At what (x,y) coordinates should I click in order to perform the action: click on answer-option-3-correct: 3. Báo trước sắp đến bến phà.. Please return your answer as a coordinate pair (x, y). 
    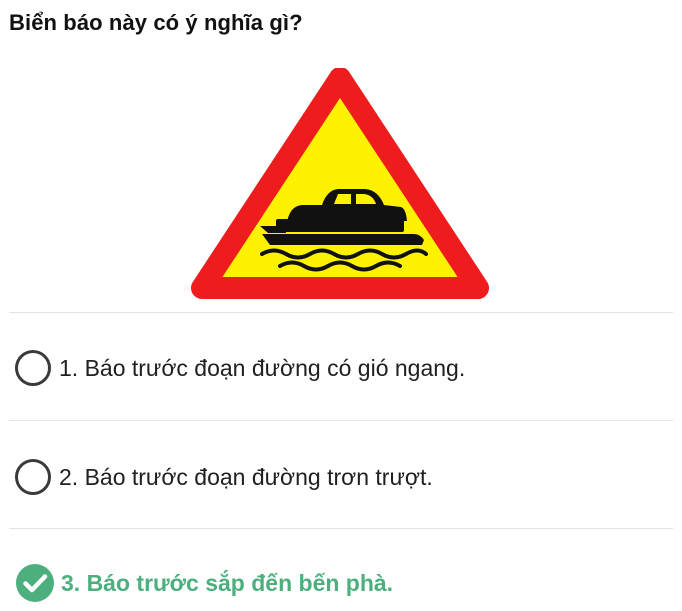
    Looking at the image, I should click on (204, 583).